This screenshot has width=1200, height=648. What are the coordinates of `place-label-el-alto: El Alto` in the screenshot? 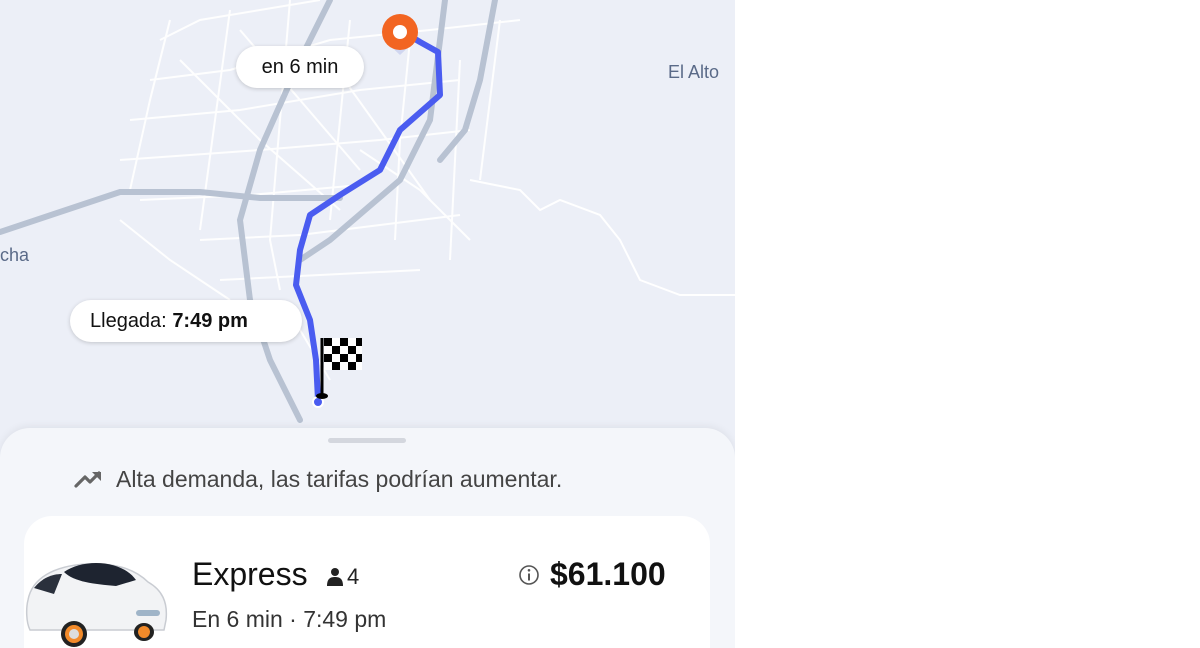 It's located at (694, 72).